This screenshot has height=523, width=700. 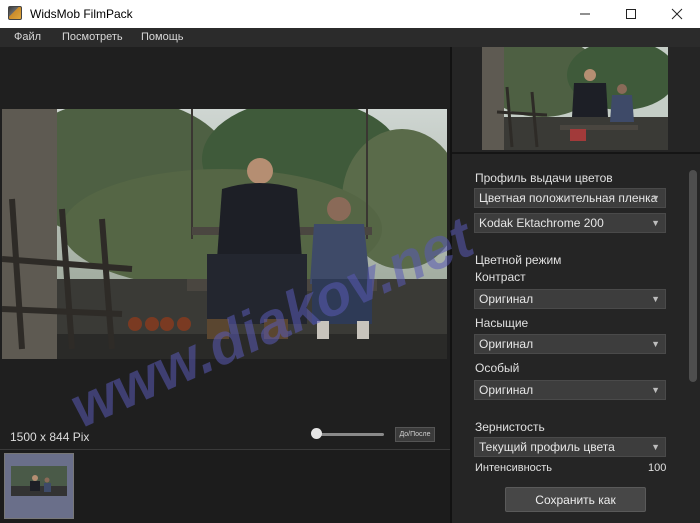 What do you see at coordinates (50, 437) in the screenshot?
I see `image-resolution: 1500 x 844 Pix` at bounding box center [50, 437].